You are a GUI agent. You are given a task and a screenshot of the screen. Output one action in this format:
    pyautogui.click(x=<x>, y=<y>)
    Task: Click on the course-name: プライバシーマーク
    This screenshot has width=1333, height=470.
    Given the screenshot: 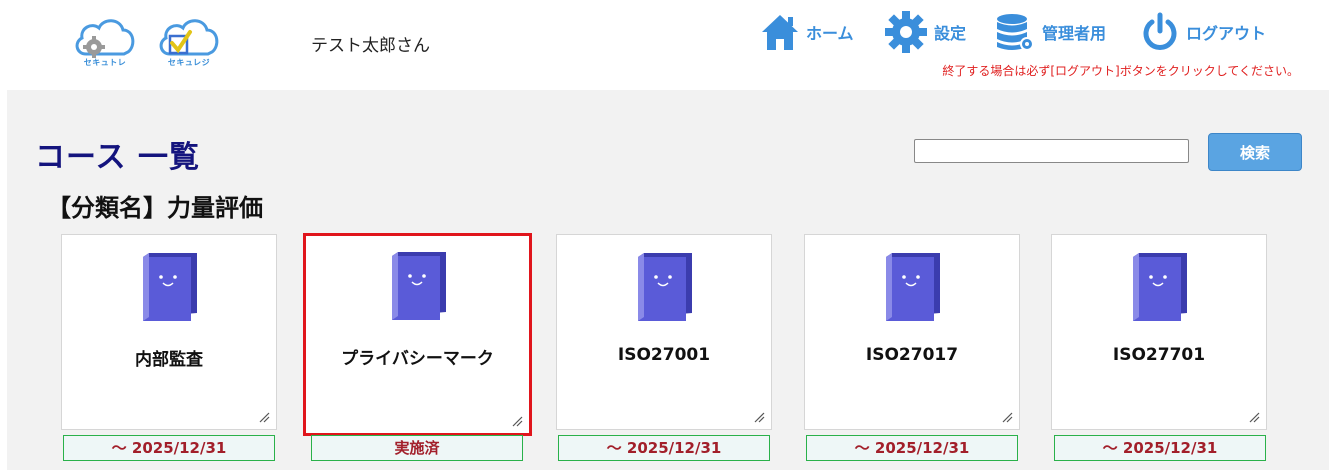 What is the action you would take?
    pyautogui.click(x=417, y=359)
    